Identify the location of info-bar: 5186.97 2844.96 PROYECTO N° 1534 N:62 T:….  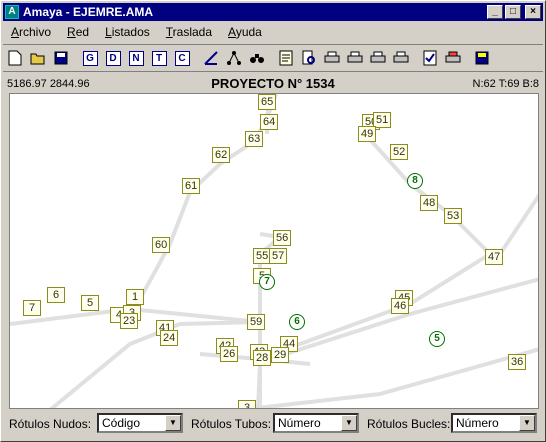
(273, 84).